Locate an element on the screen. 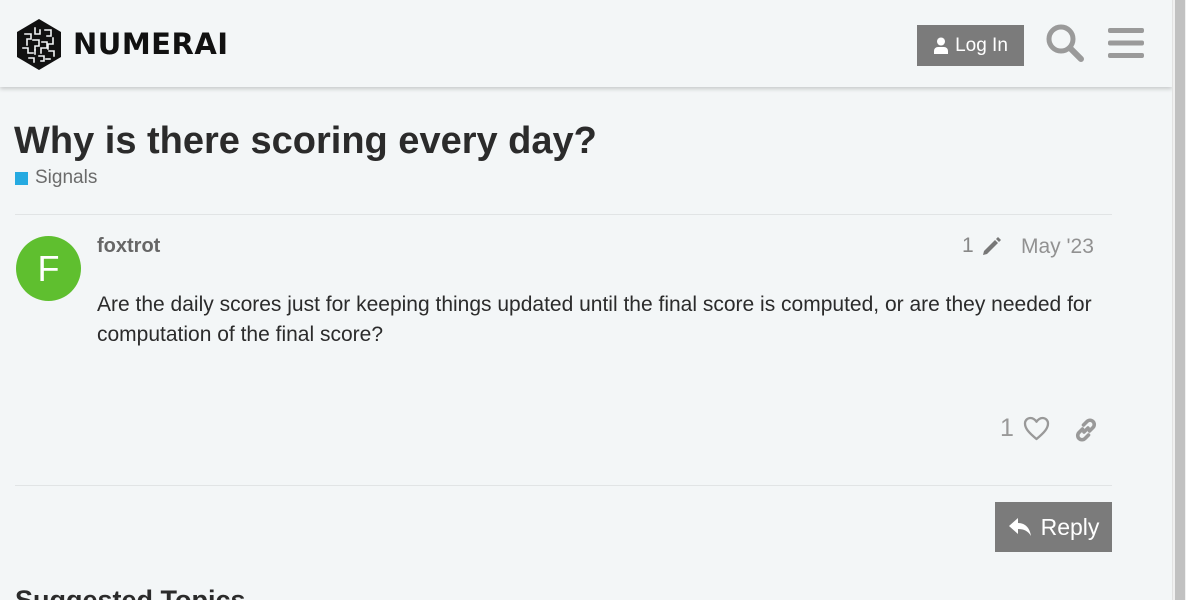  avatar: F is located at coordinates (48, 268).